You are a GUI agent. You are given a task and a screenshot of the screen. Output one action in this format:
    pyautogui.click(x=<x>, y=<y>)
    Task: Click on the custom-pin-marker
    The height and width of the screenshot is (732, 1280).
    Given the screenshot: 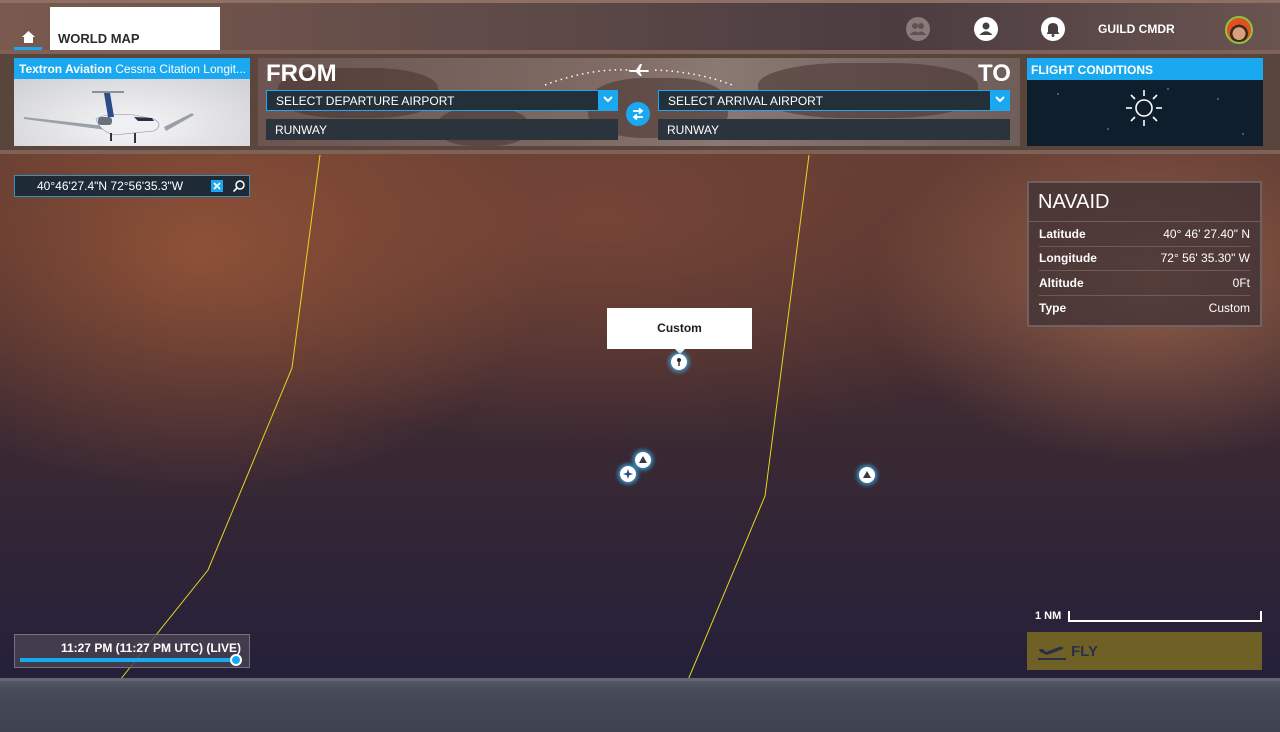 What is the action you would take?
    pyautogui.click(x=679, y=362)
    